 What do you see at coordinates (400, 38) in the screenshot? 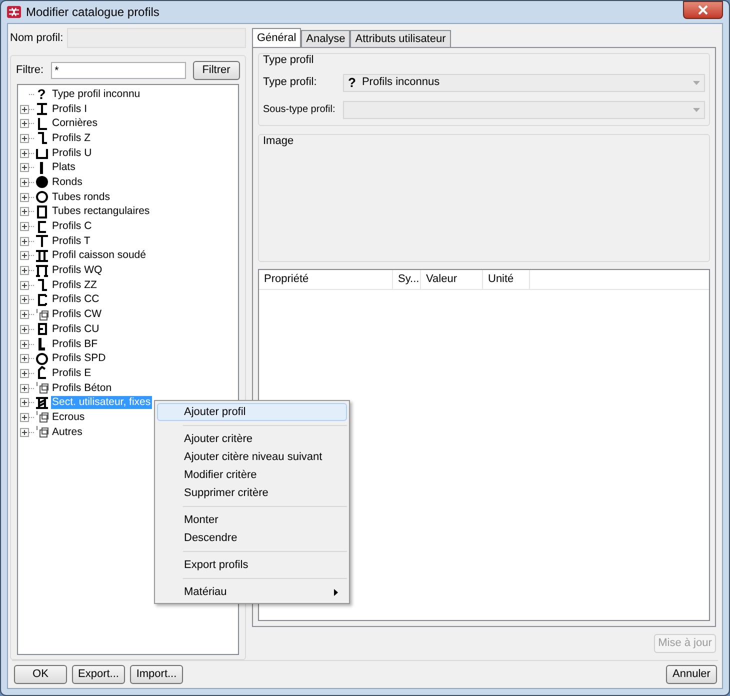
I see `tab: Attributs utilisateur` at bounding box center [400, 38].